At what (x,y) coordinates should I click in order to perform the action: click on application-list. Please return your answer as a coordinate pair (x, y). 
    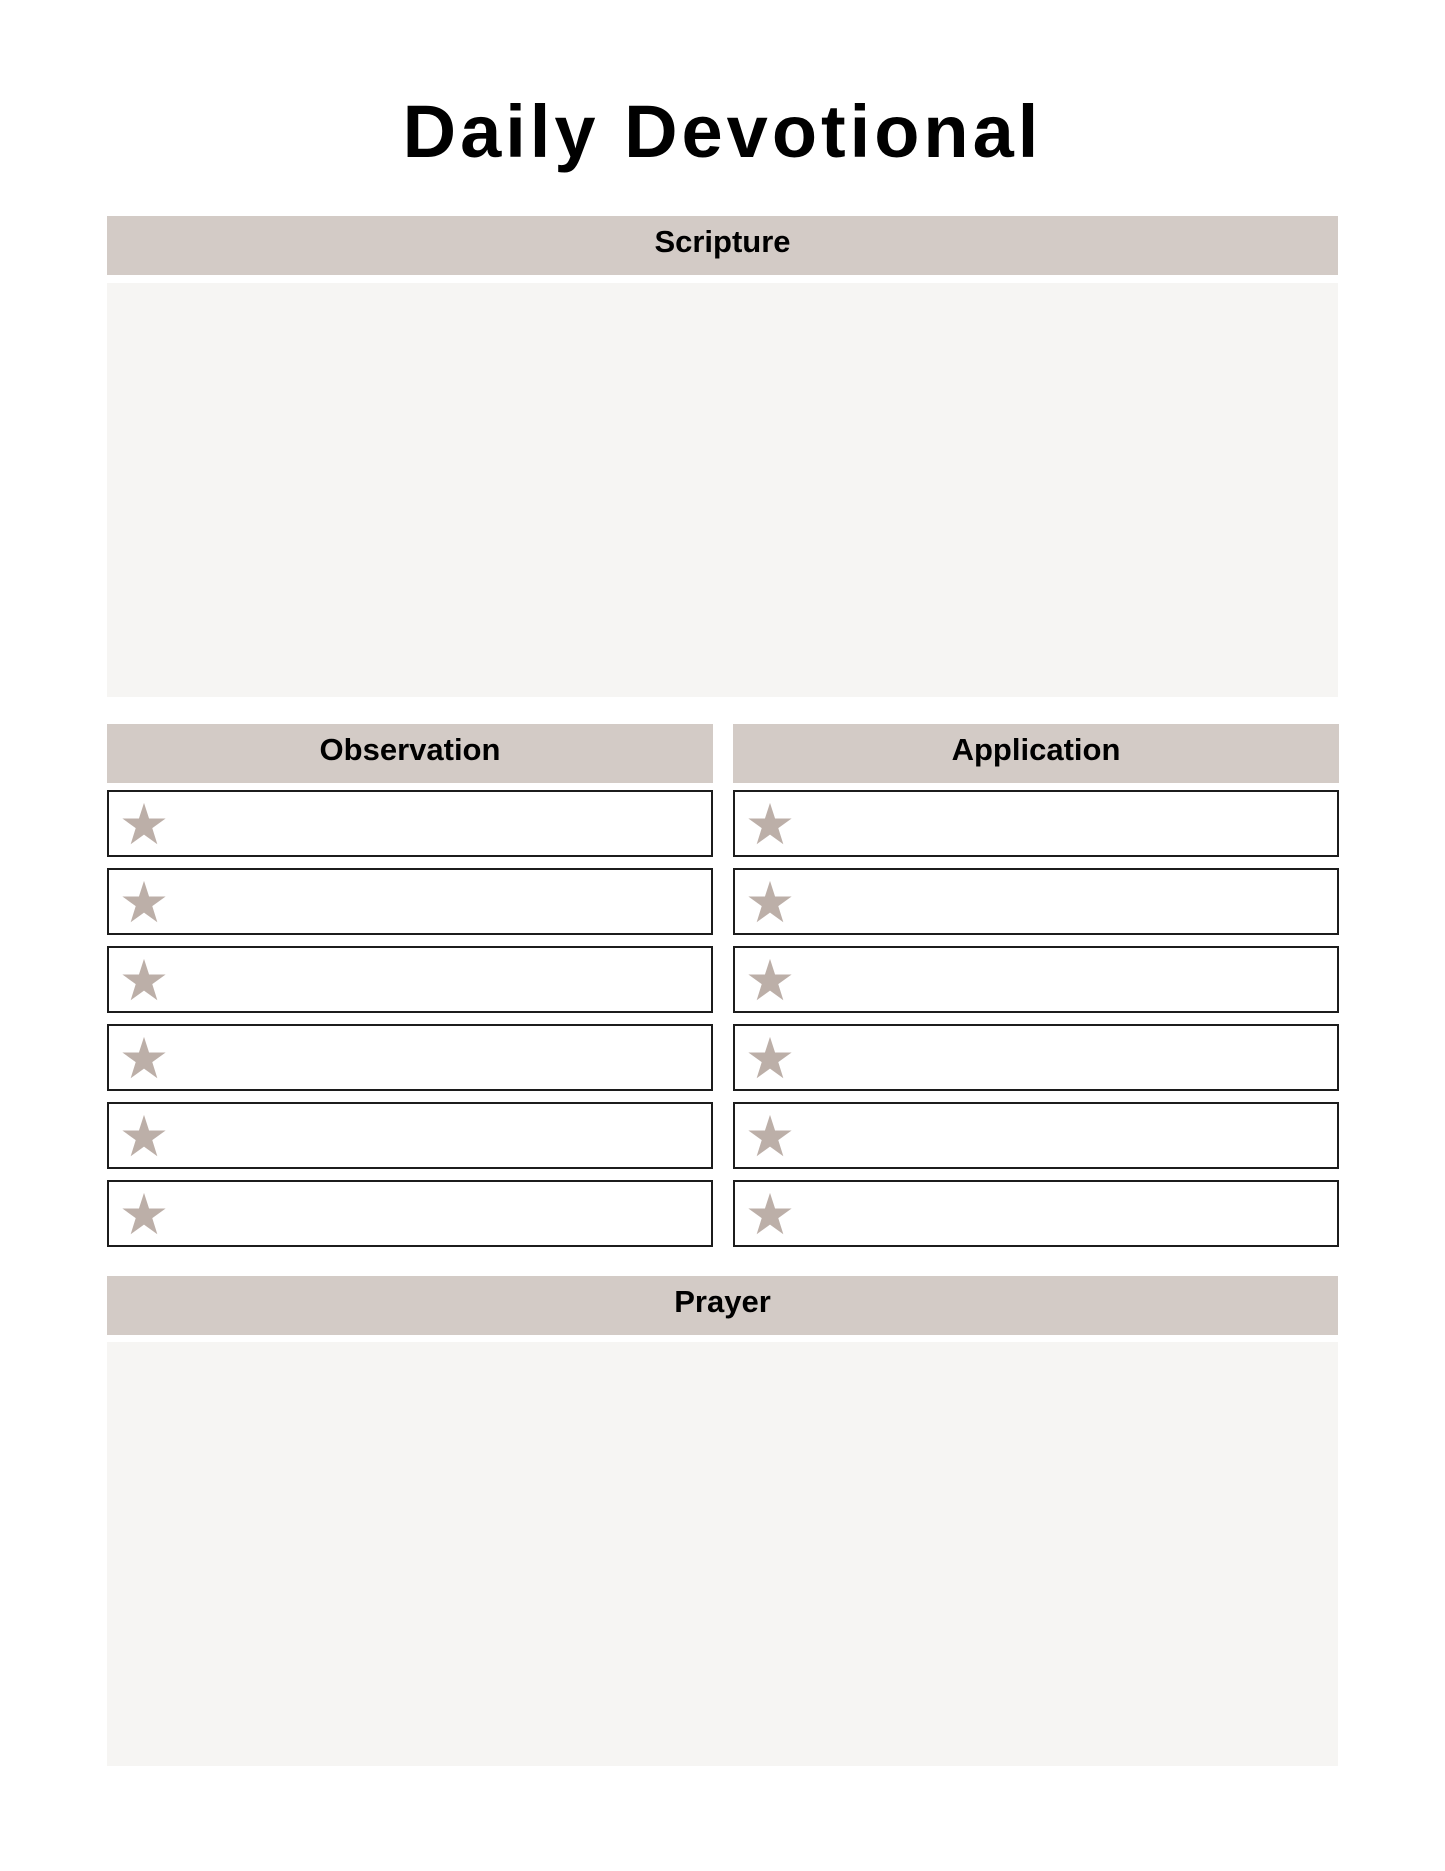
    Looking at the image, I should click on (1036, 1018).